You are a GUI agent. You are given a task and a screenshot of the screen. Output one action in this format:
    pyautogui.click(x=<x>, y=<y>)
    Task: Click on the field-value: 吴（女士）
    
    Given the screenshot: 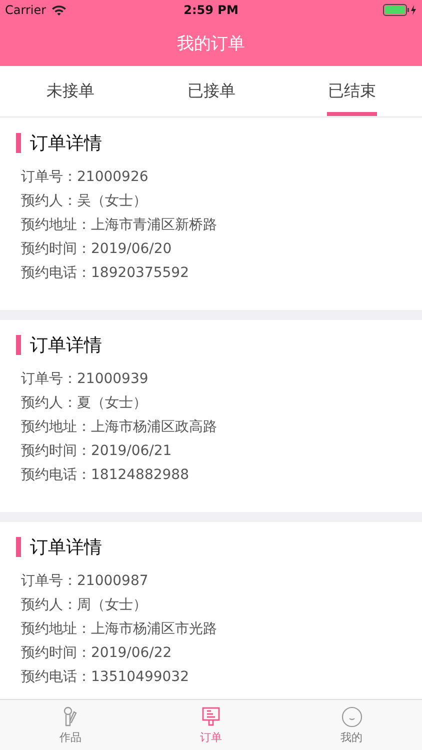 What is the action you would take?
    pyautogui.click(x=112, y=201)
    